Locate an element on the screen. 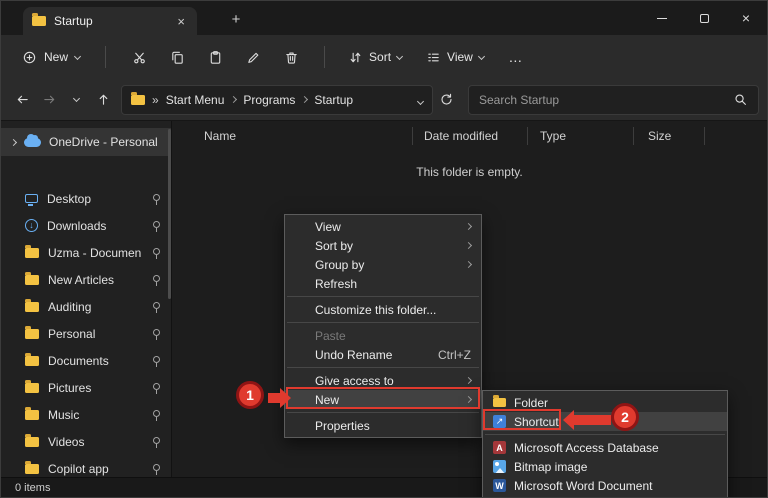 The width and height of the screenshot is (768, 498). monitor-icon is located at coordinates (31, 200).